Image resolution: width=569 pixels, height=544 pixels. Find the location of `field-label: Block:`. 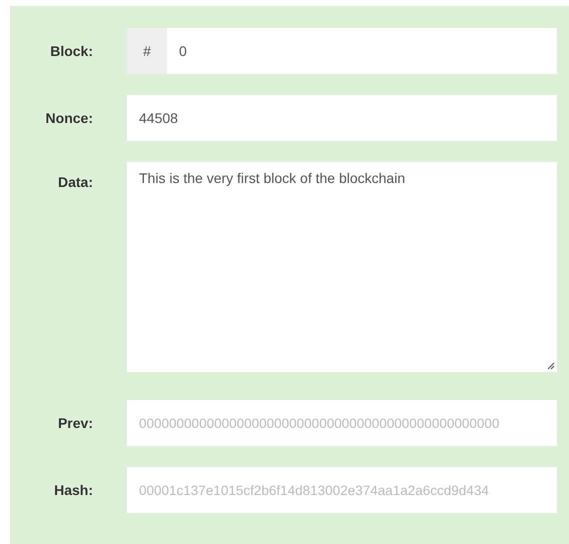

field-label: Block: is located at coordinates (71, 51).